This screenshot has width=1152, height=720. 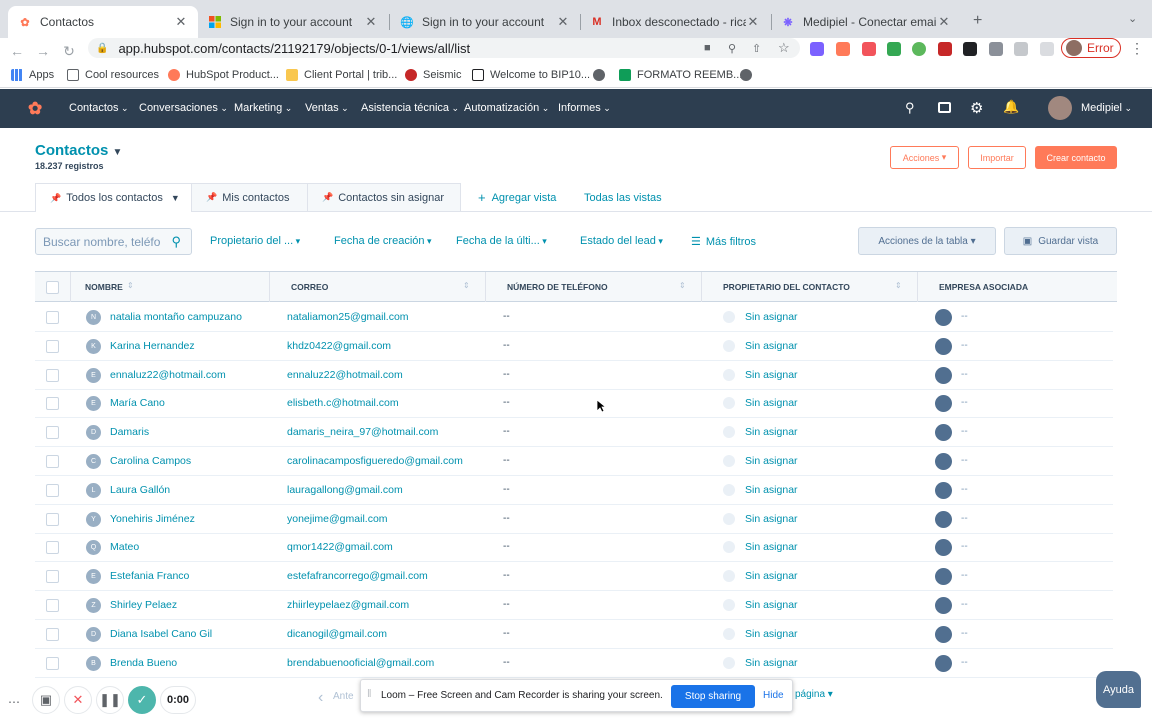 What do you see at coordinates (110, 700) in the screenshot?
I see `pause-icon: ❚❚` at bounding box center [110, 700].